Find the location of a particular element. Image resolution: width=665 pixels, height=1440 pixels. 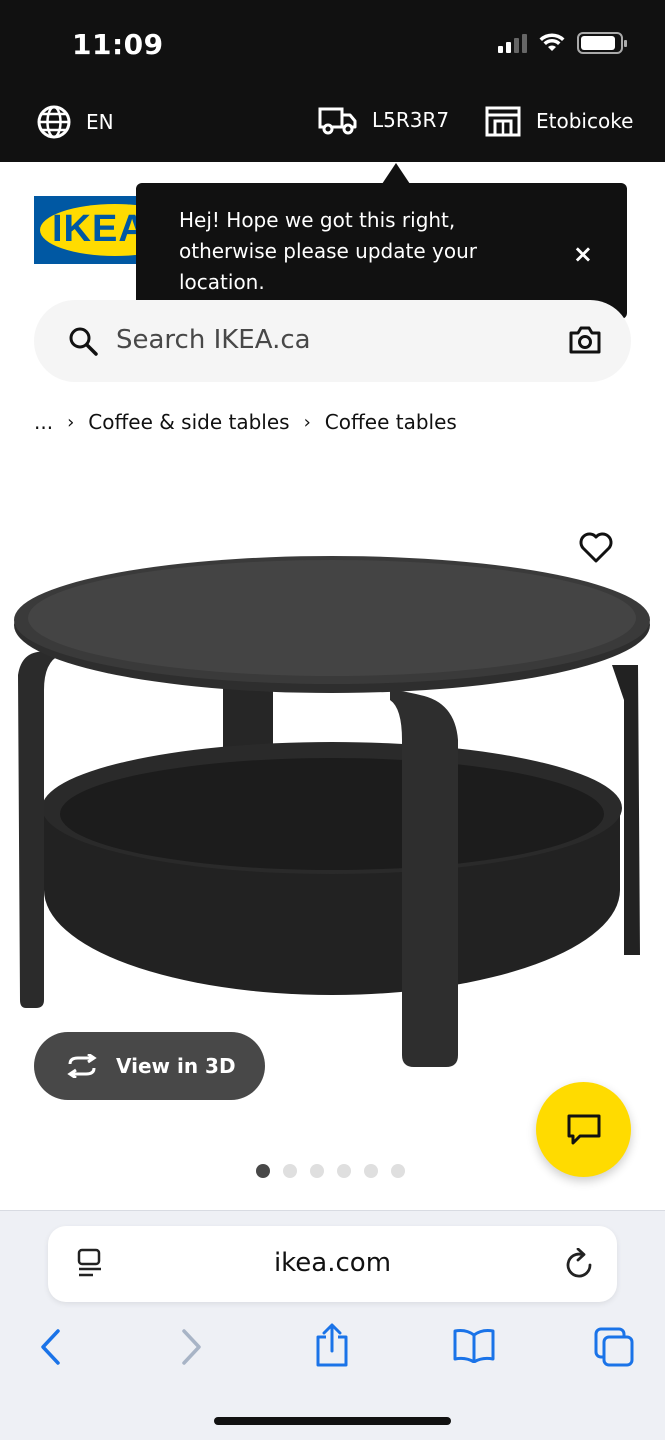

breadcrumb-item: Coffee & side tables is located at coordinates (188, 422).